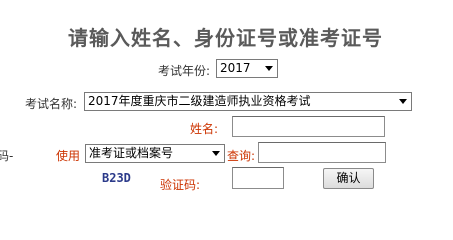  Describe the element at coordinates (68, 156) in the screenshot. I see `use-label: 使用` at that location.